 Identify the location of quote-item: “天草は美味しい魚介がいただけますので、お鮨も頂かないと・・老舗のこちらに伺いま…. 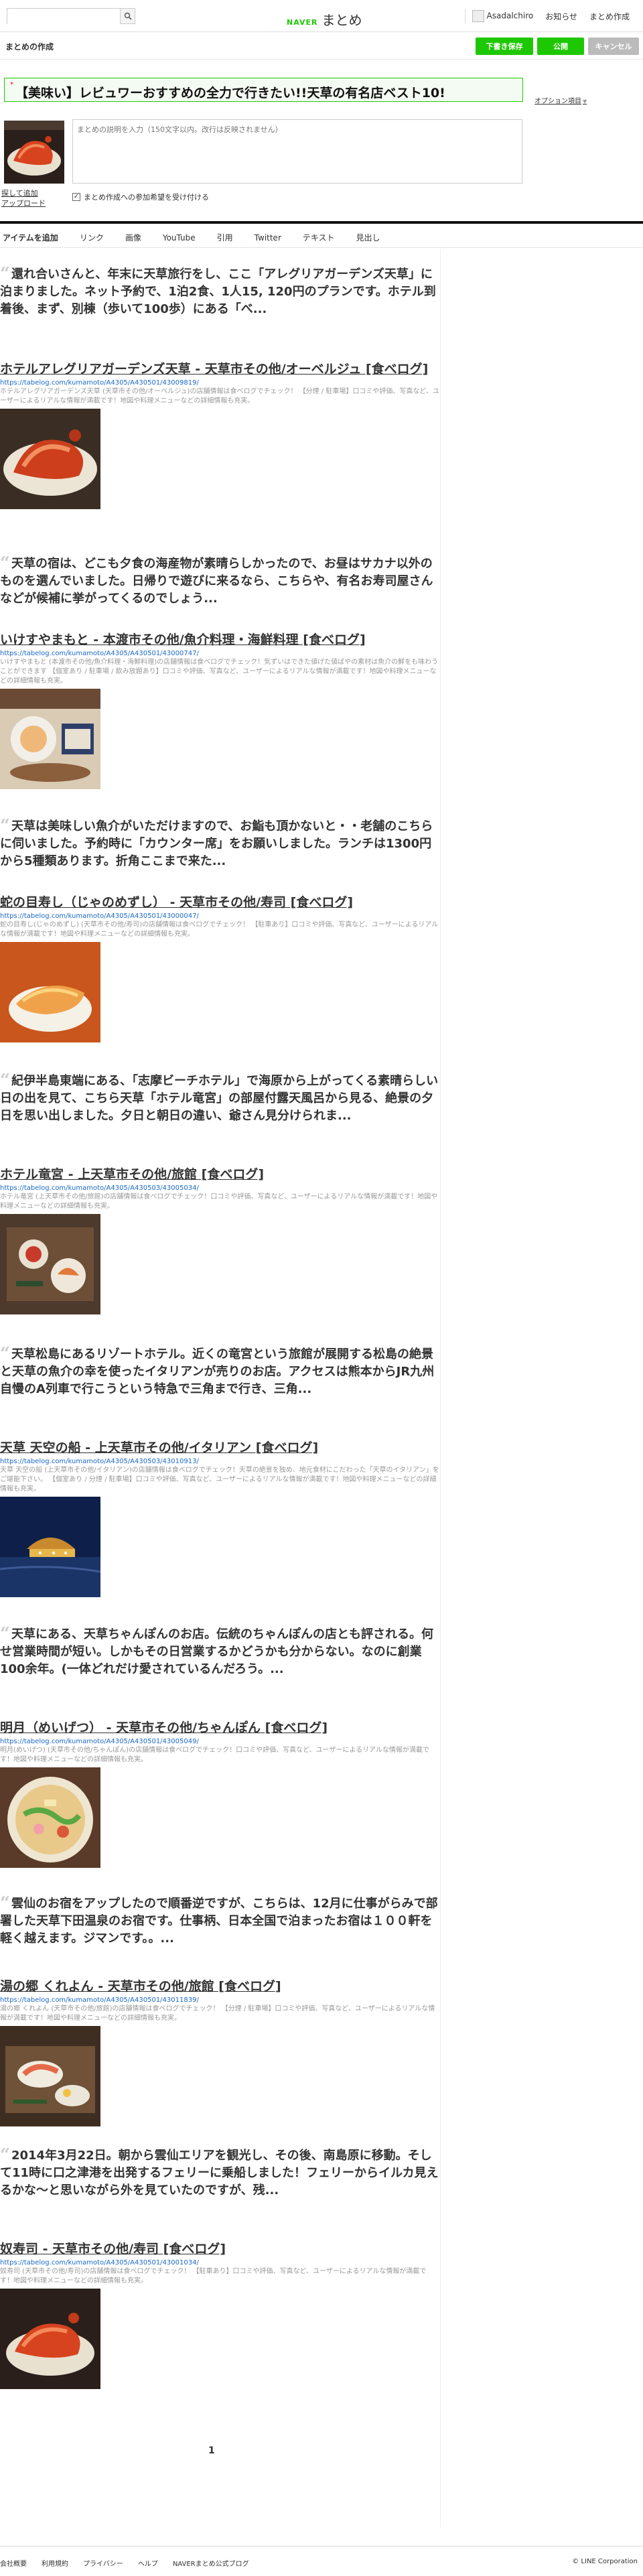
(220, 844).